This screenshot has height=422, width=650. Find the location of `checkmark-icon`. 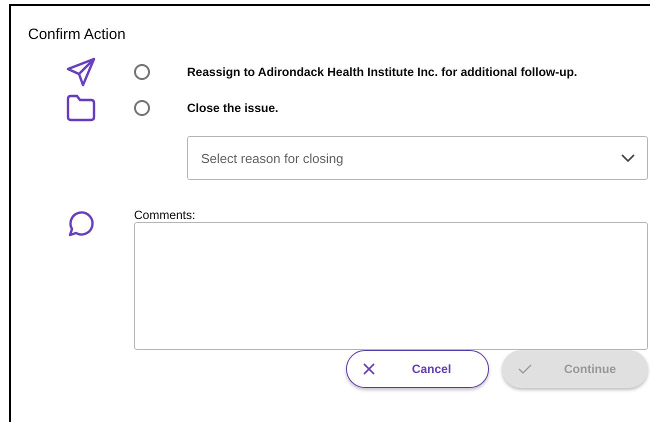

checkmark-icon is located at coordinates (525, 369).